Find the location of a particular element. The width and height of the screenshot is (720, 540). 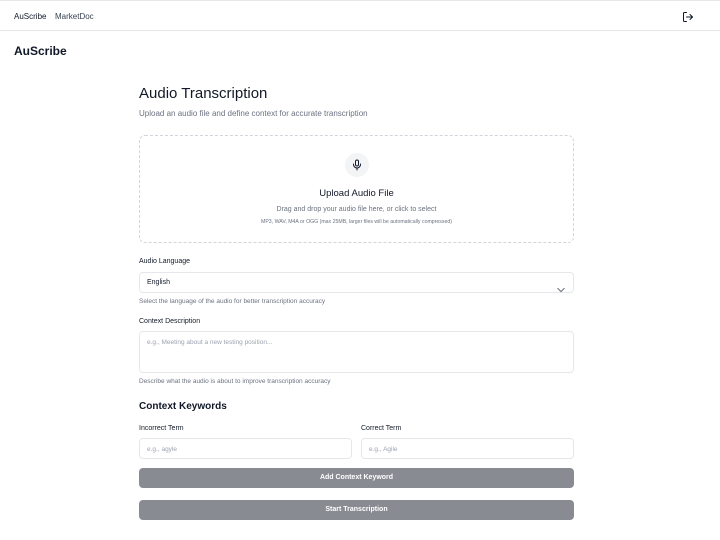

audio-language-value: English is located at coordinates (158, 282).